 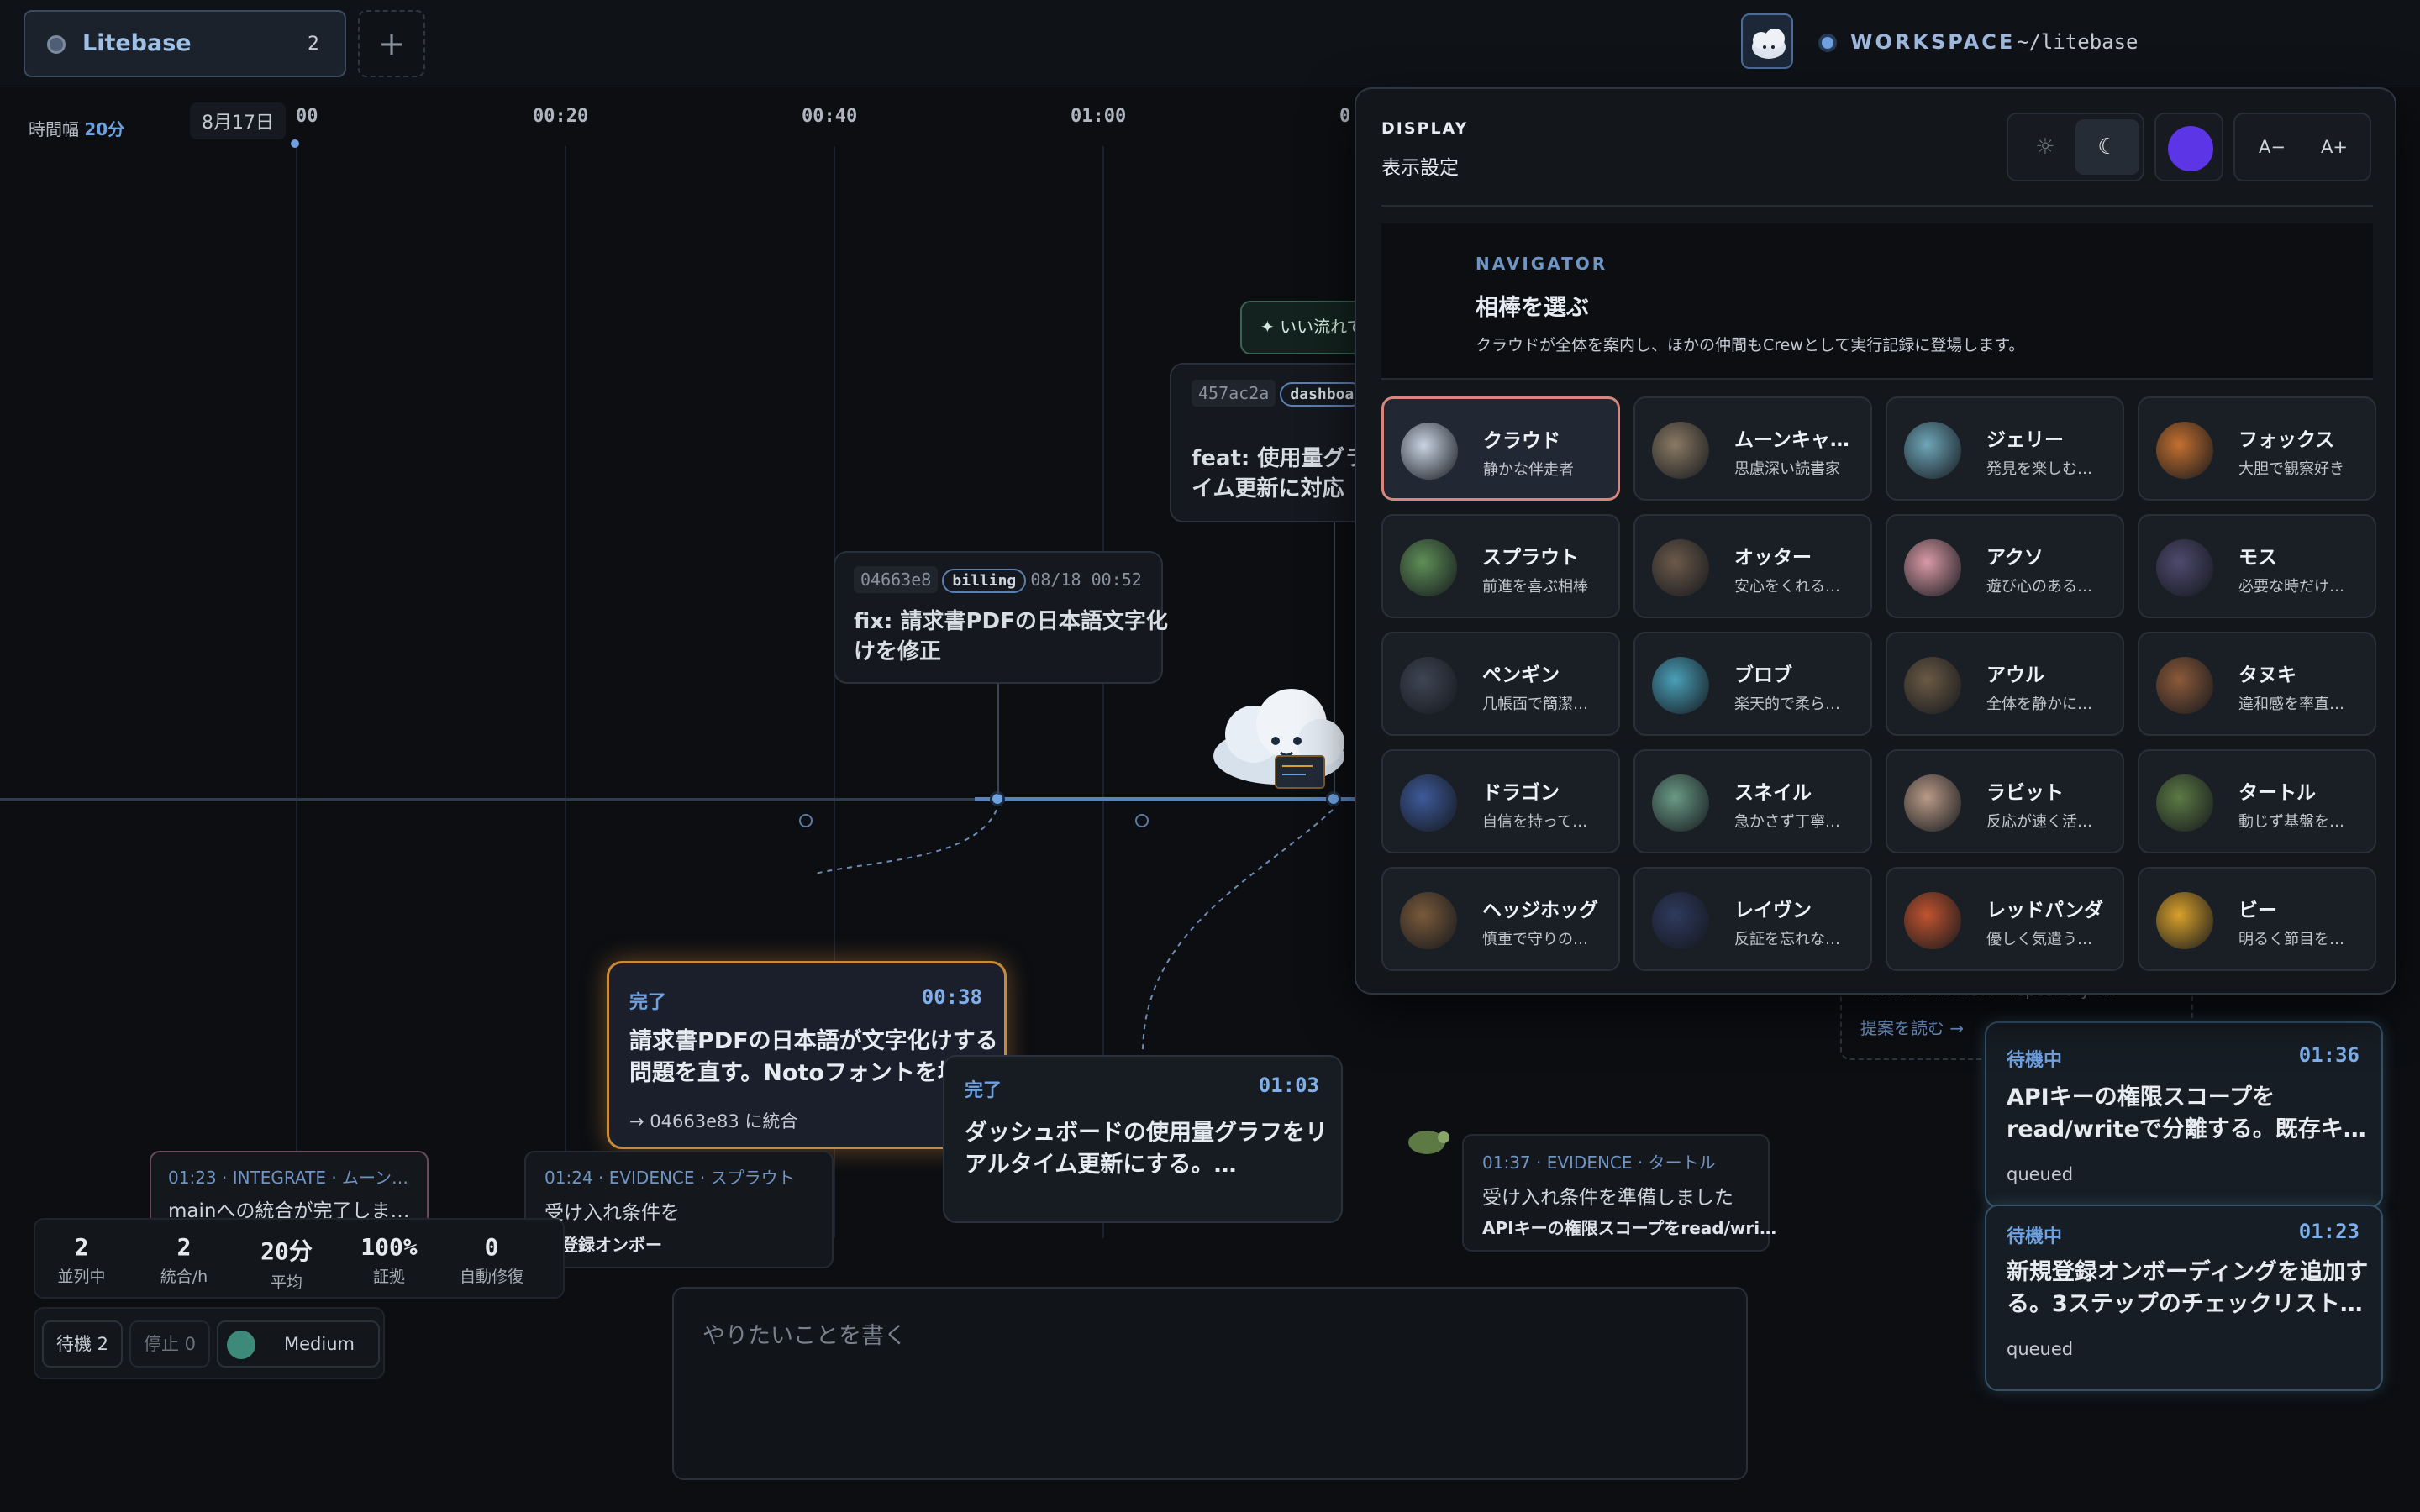 I want to click on panel-title: 表示設定, so click(x=1420, y=168).